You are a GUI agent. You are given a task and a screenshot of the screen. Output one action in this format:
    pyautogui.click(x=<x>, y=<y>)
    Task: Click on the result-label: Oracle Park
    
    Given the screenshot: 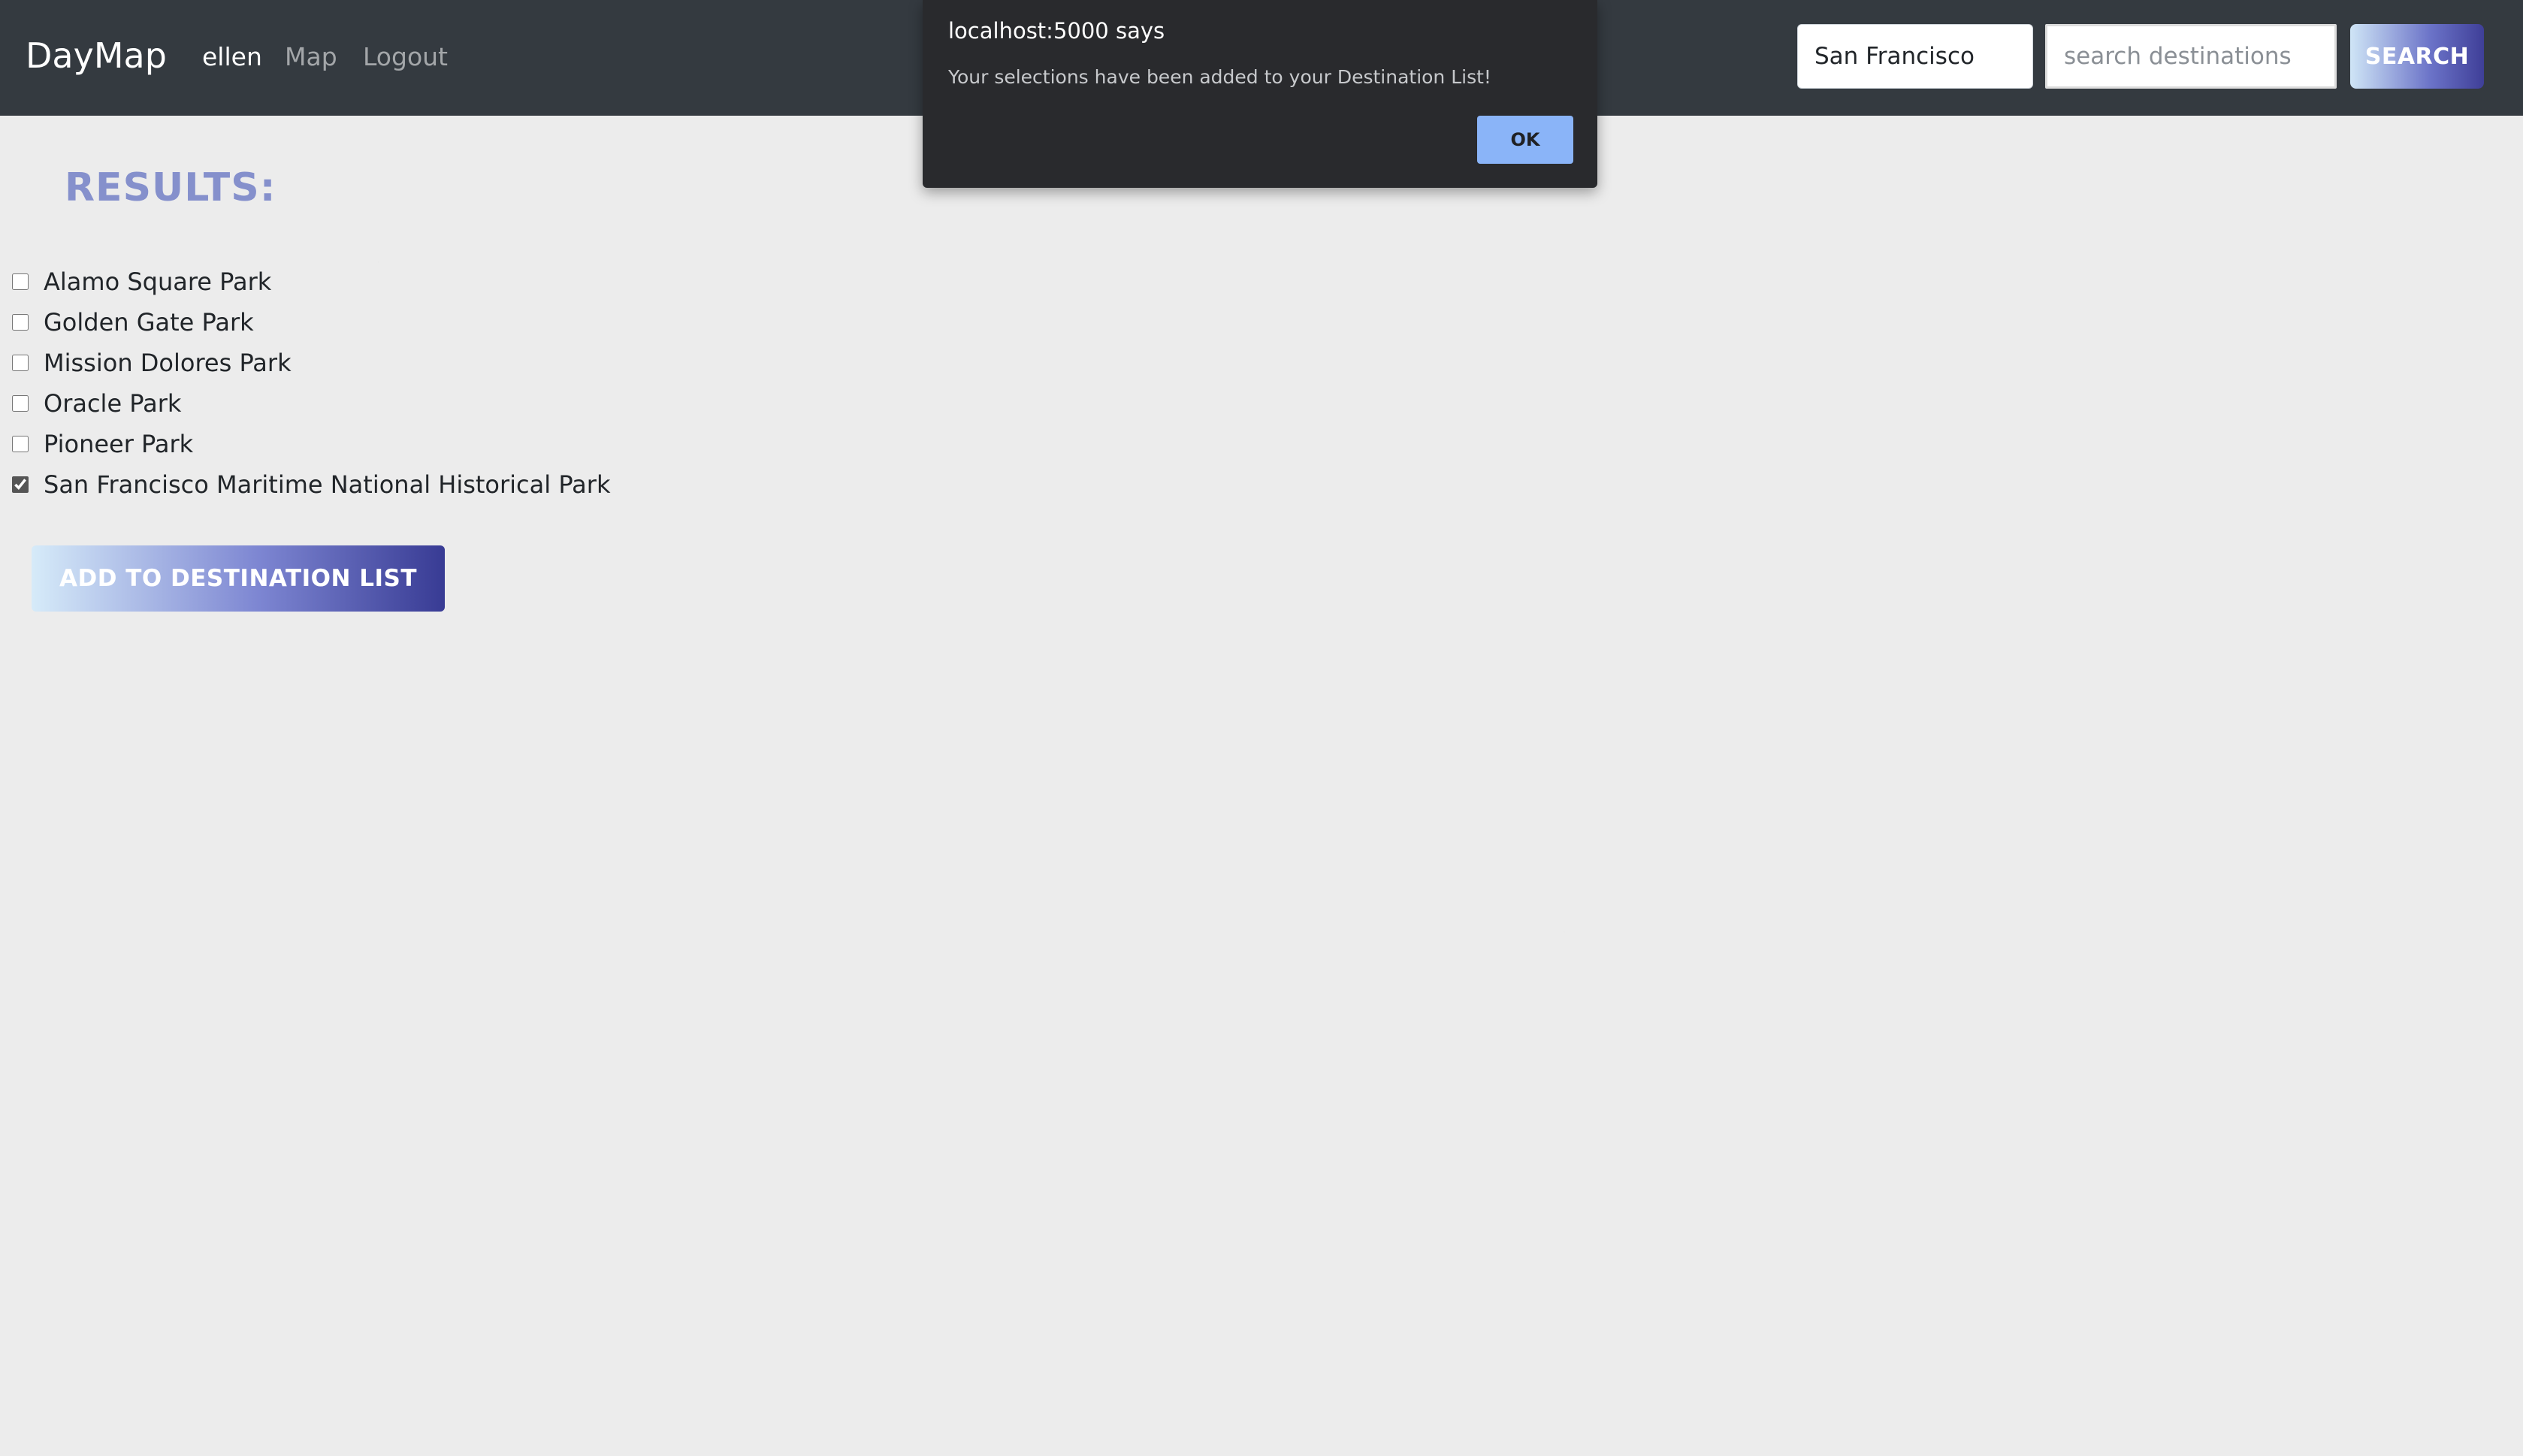 What is the action you would take?
    pyautogui.click(x=113, y=403)
    